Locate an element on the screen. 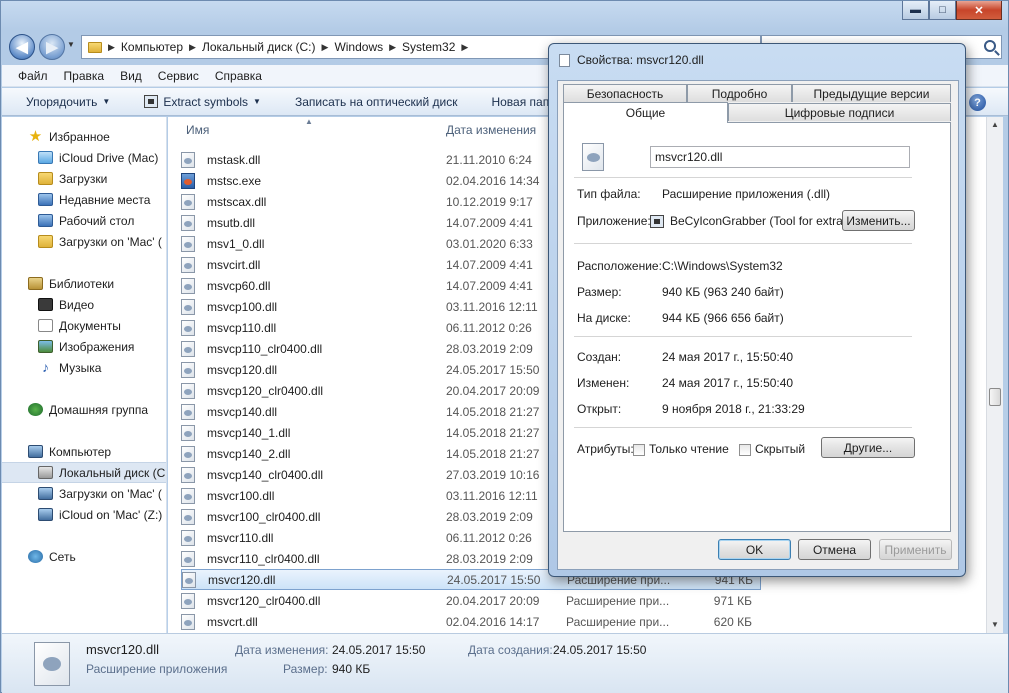  application-name: BeCyIconGrabber (Tool for extracti is located at coordinates (762, 221).